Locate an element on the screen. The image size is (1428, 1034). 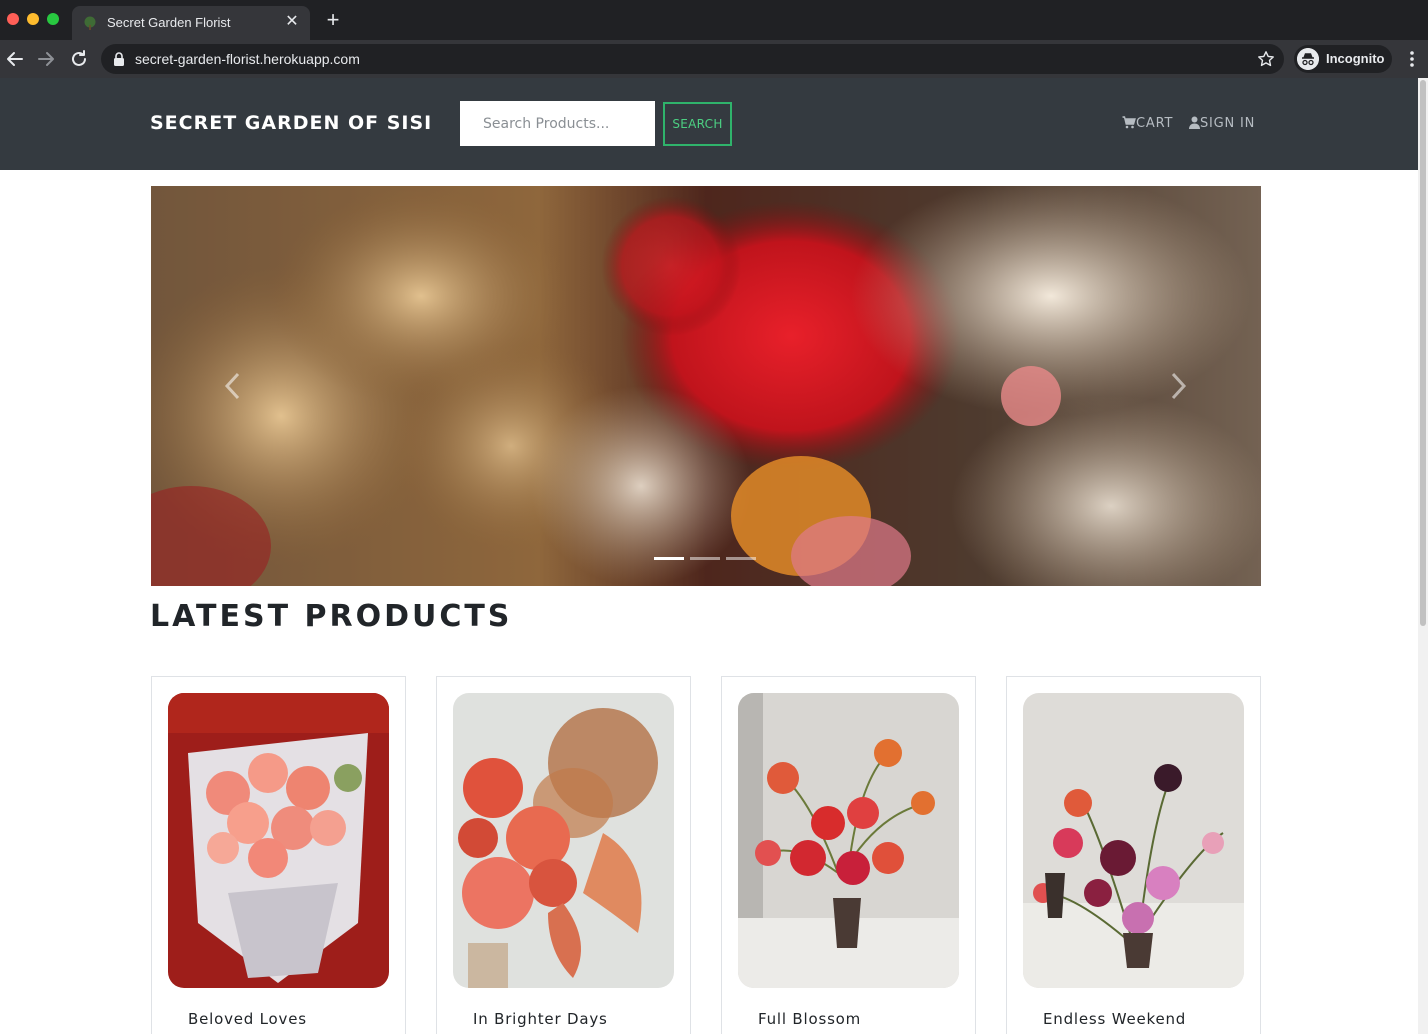
more-menu-icon is located at coordinates (1412, 59).